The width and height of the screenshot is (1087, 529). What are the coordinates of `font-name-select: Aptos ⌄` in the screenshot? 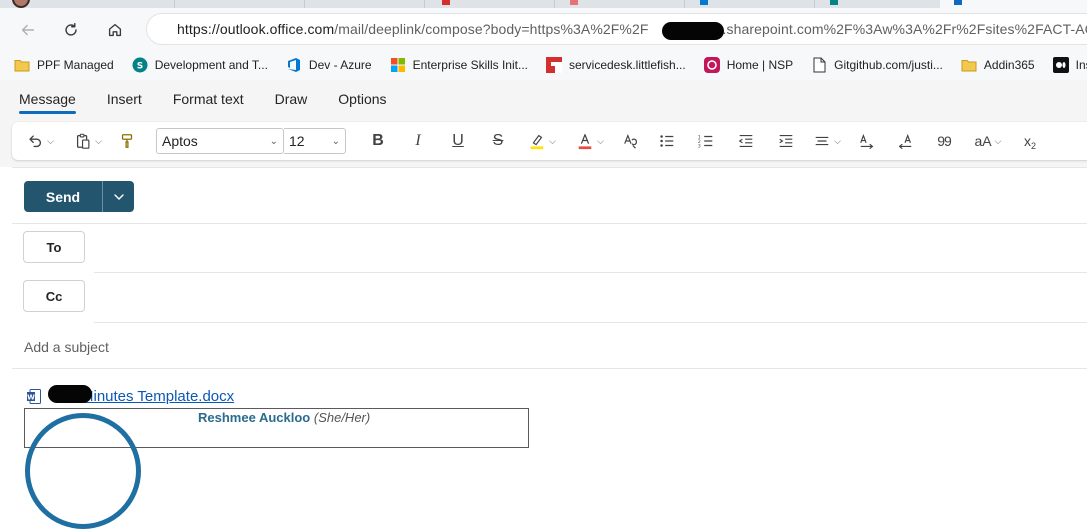 It's located at (220, 141).